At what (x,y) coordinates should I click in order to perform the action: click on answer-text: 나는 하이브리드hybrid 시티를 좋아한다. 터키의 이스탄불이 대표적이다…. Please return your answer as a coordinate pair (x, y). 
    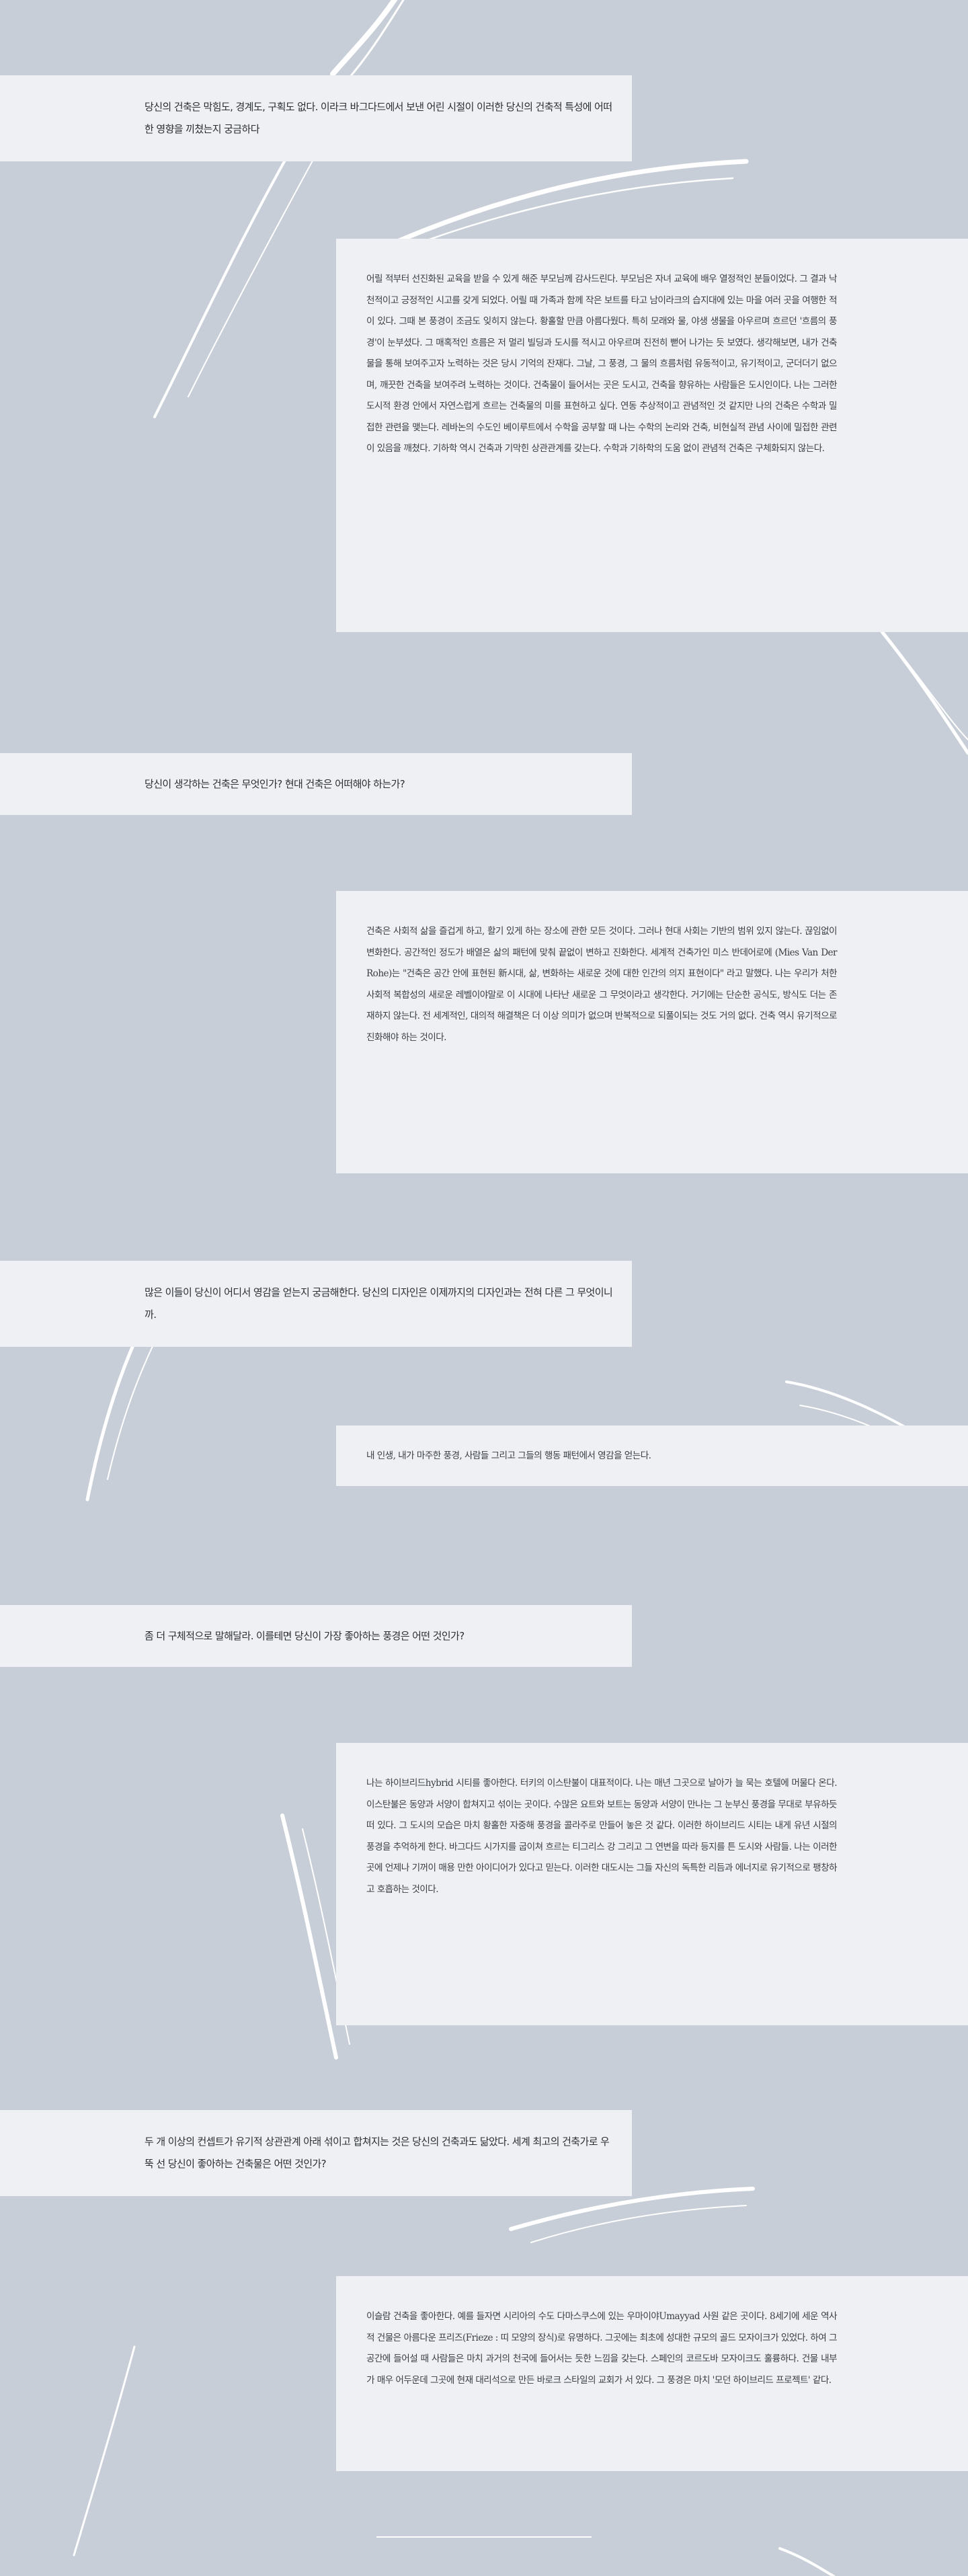
    Looking at the image, I should click on (602, 1837).